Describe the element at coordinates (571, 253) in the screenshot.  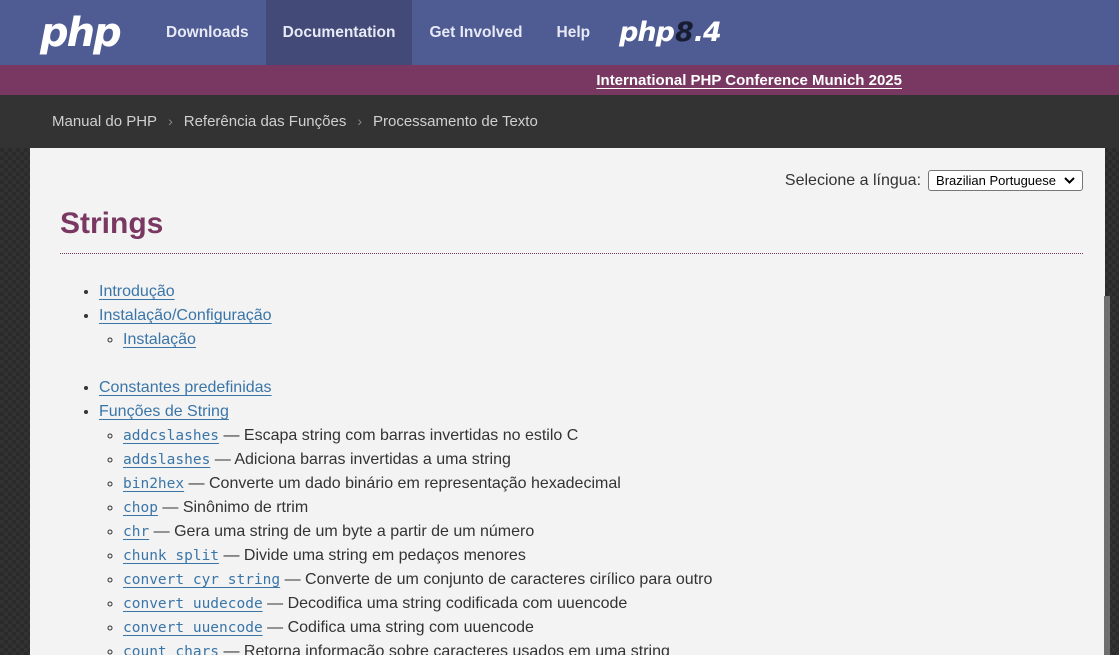
I see `title-divider` at that location.